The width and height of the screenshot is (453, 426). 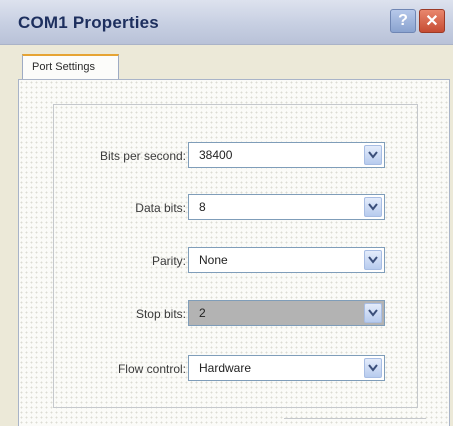 I want to click on tab-port-settings: Port Settings, so click(x=70, y=67).